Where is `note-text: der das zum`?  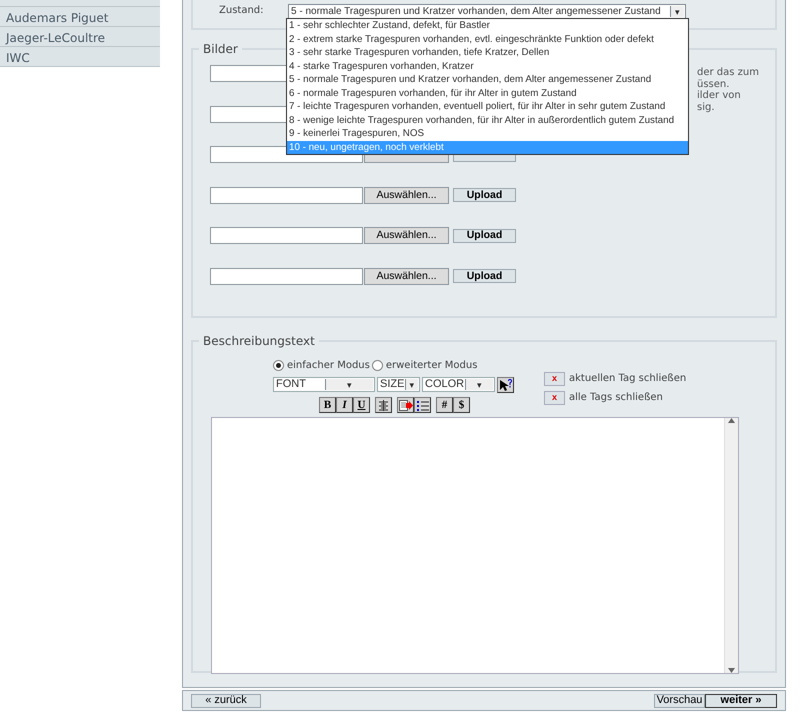
note-text: der das zum is located at coordinates (728, 72).